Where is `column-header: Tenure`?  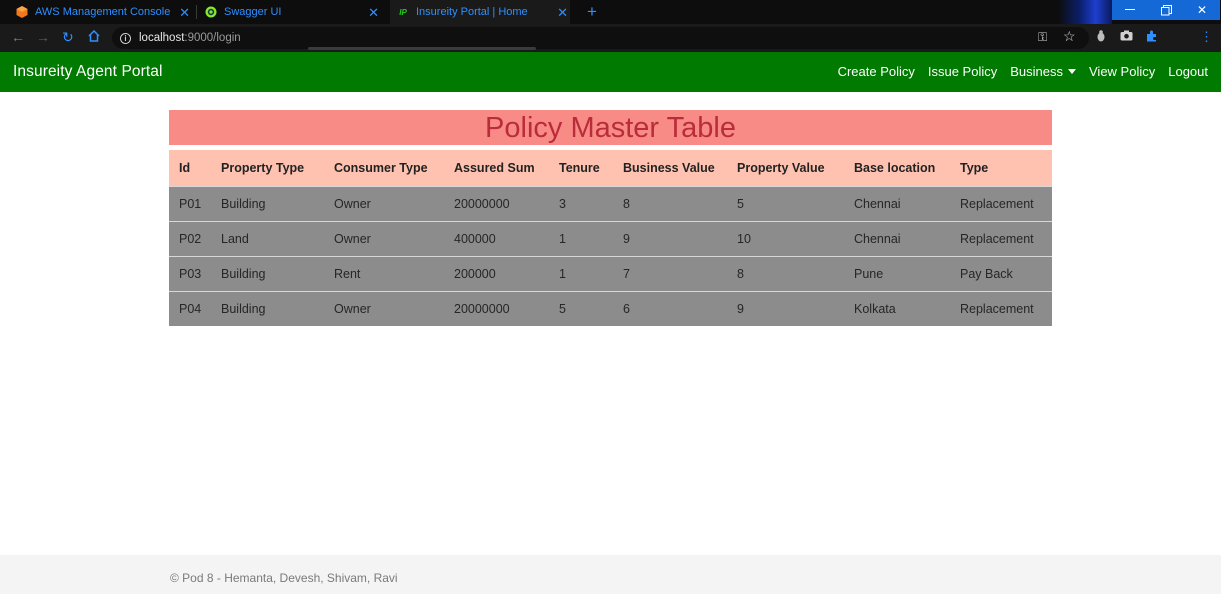
column-header: Tenure is located at coordinates (579, 167).